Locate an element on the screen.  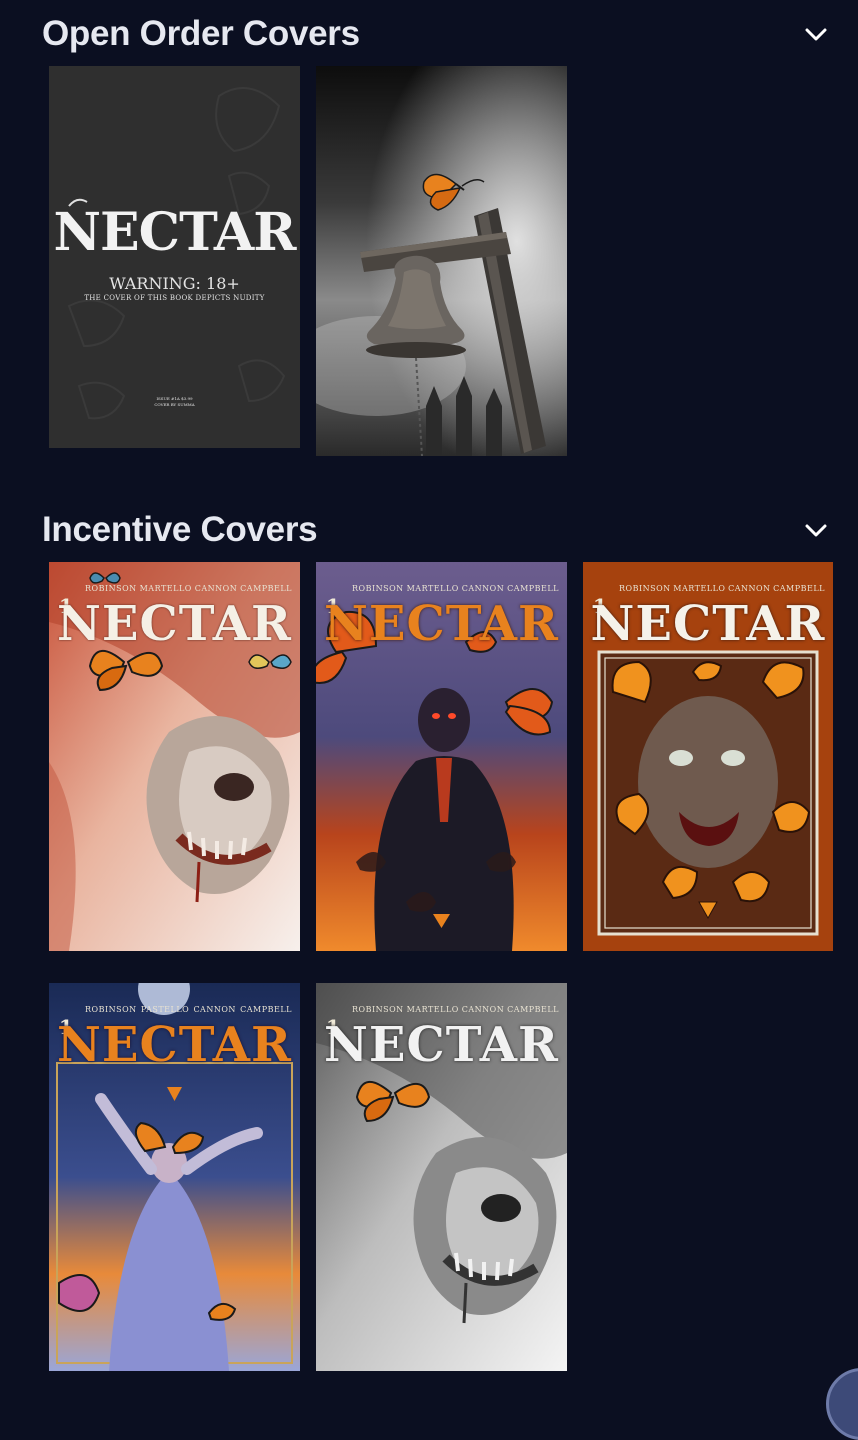
cover-art-bell is located at coordinates (441, 261).